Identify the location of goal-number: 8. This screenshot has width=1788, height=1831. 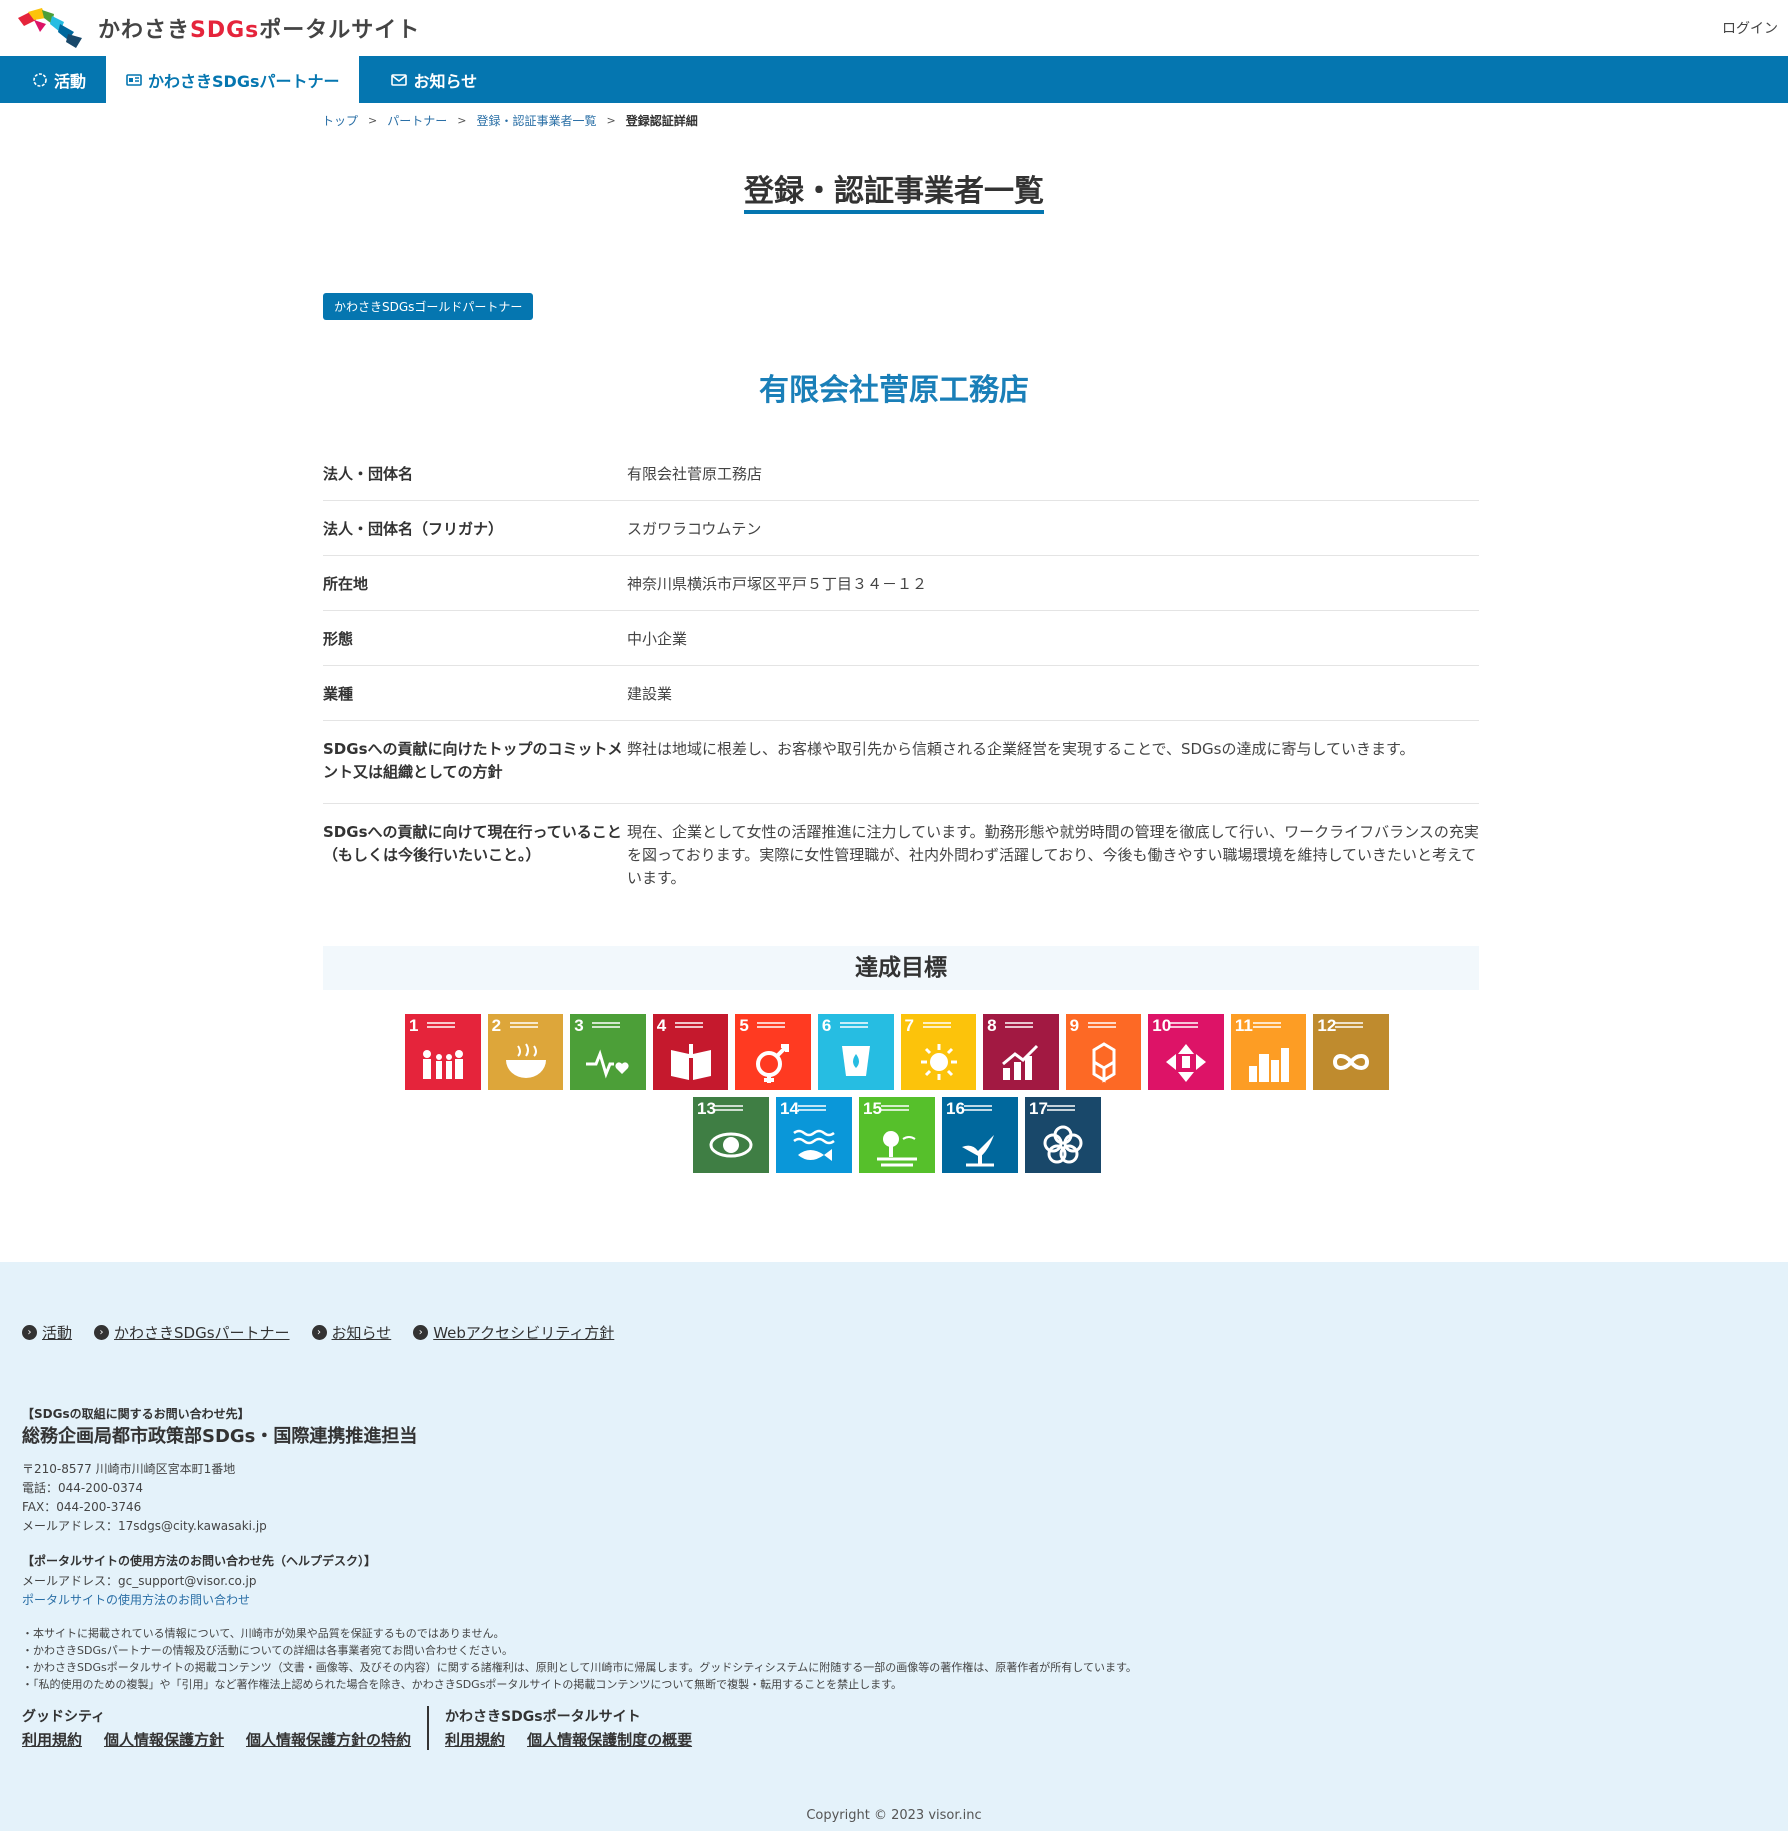
(992, 1025).